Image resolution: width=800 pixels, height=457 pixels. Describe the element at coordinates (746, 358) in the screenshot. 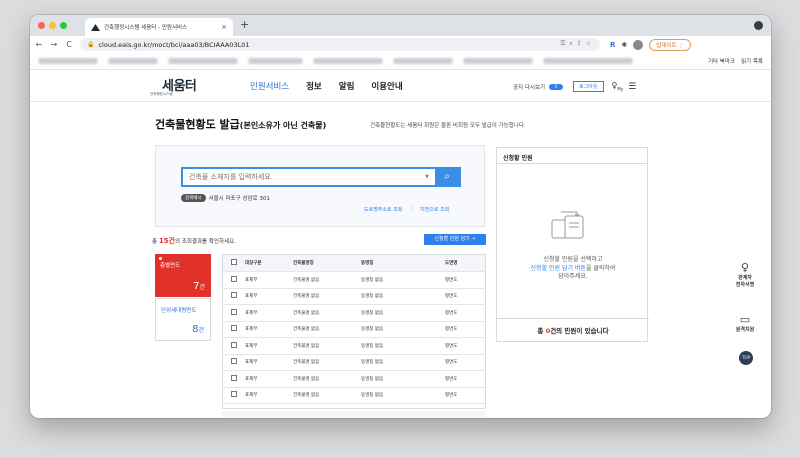

I see `scroll-top-button: TOP` at that location.